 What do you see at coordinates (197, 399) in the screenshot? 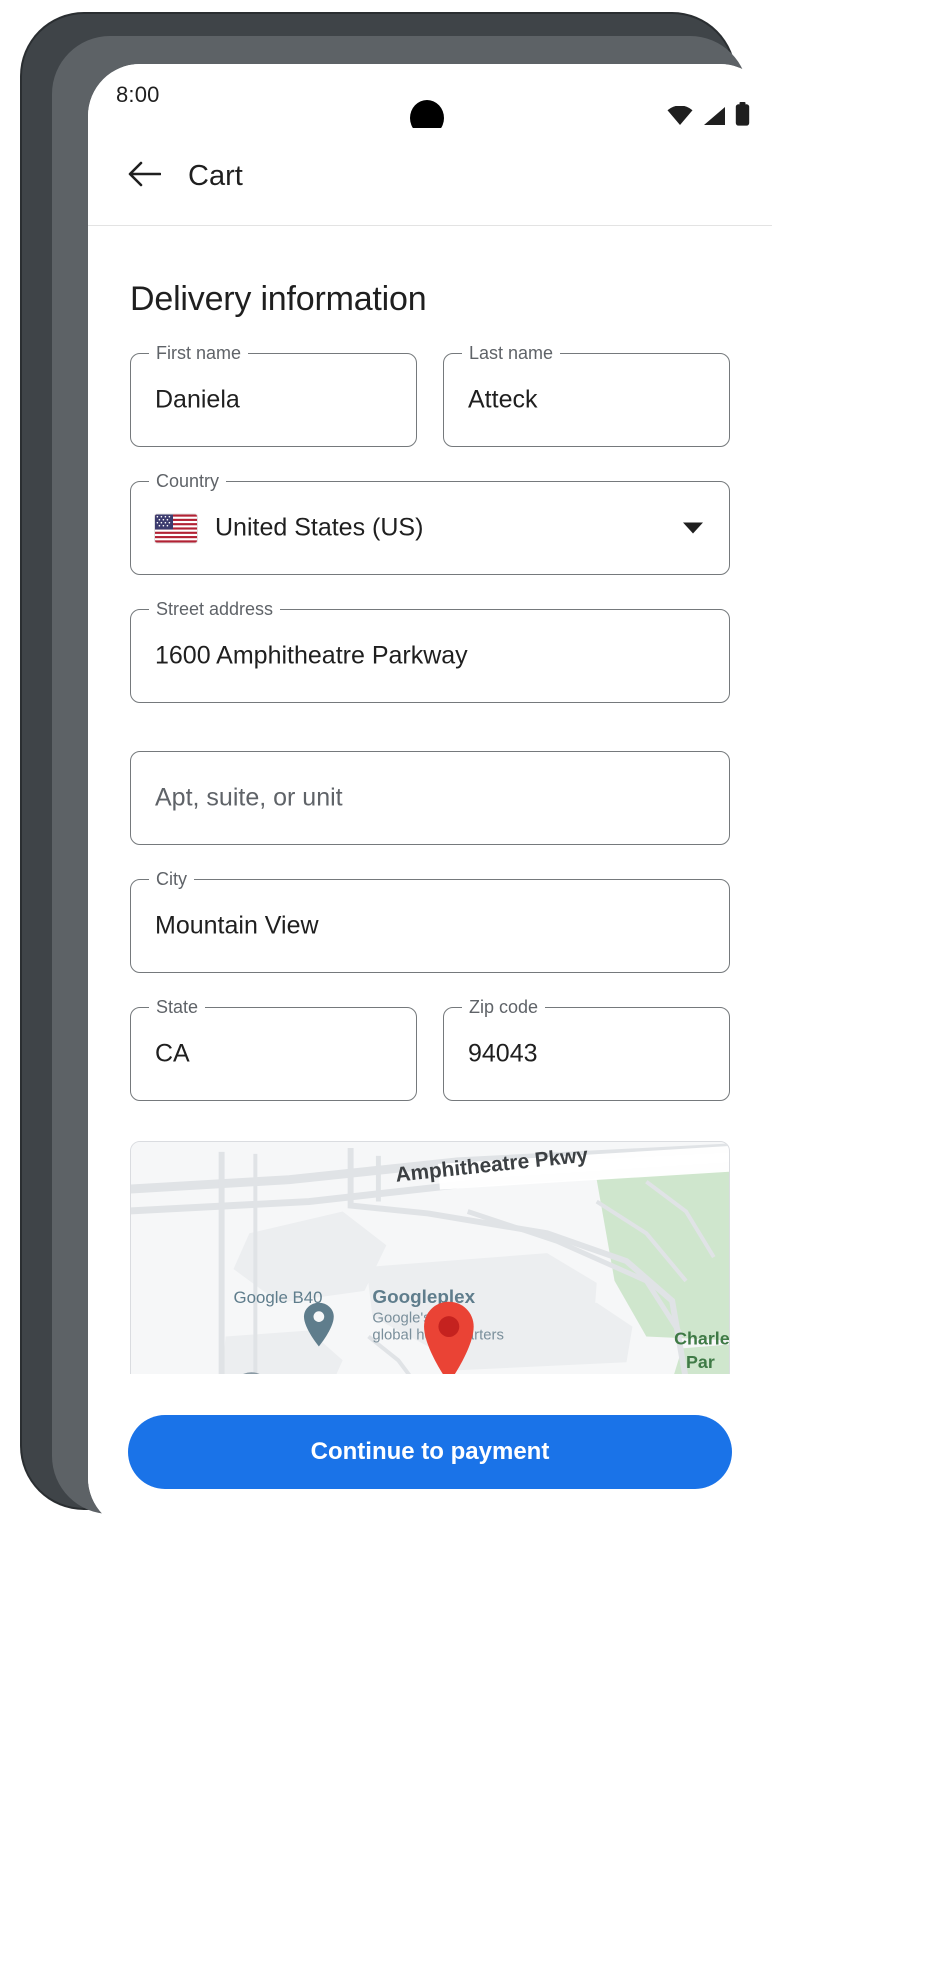
I see `first-name-value: Daniela` at bounding box center [197, 399].